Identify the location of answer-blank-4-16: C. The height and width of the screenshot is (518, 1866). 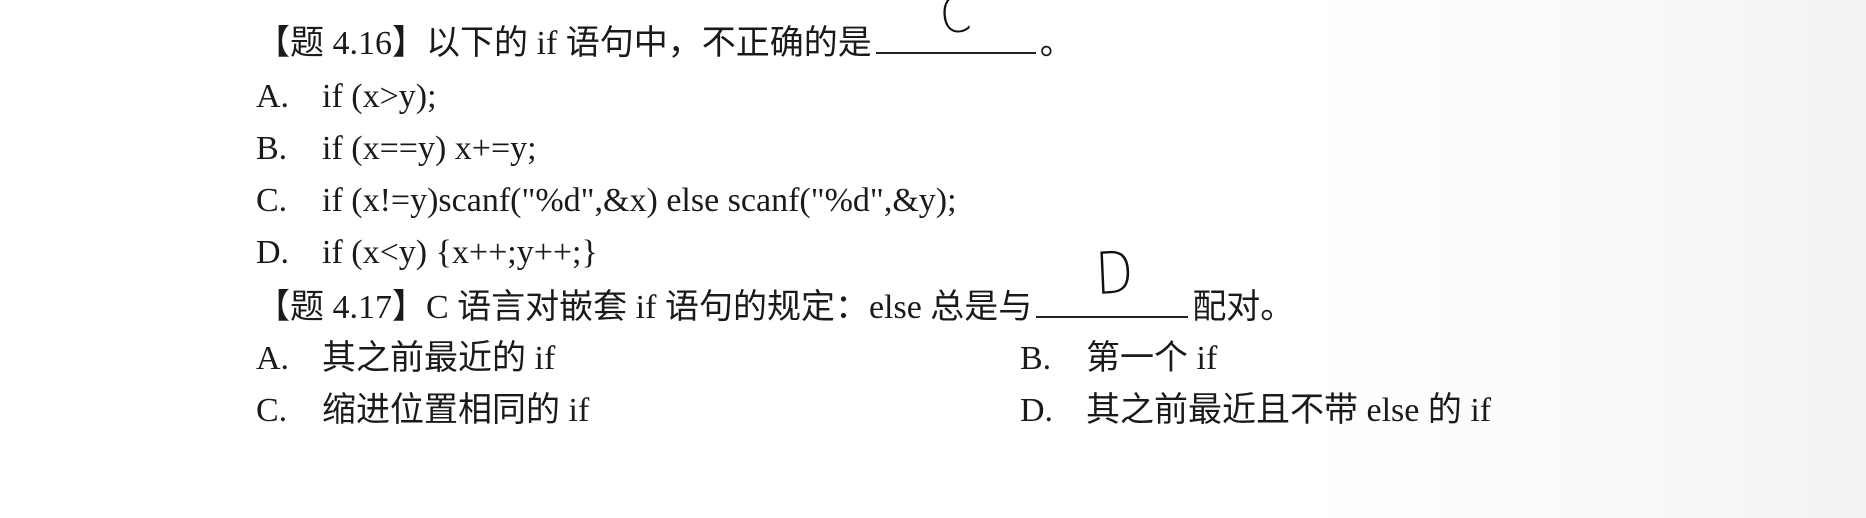
(955, 27).